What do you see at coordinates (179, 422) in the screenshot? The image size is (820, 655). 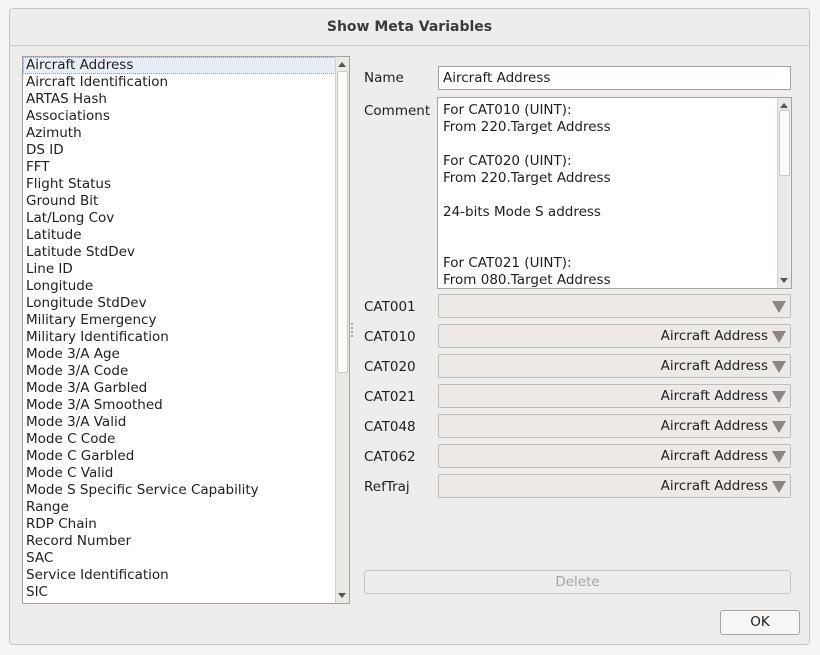 I see `list-item: Mode 3/A Valid` at bounding box center [179, 422].